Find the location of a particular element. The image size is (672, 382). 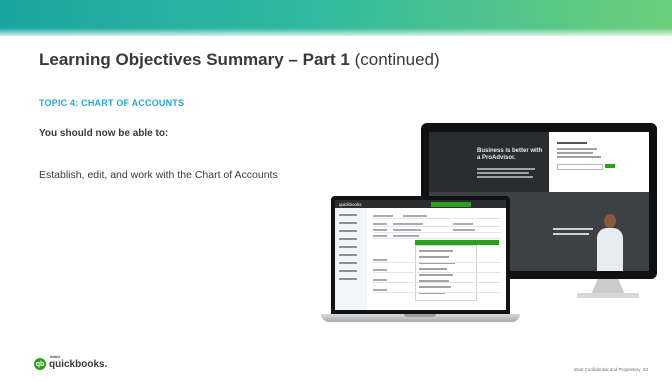

quickbooks-logo-icon: qb is located at coordinates (40, 364).